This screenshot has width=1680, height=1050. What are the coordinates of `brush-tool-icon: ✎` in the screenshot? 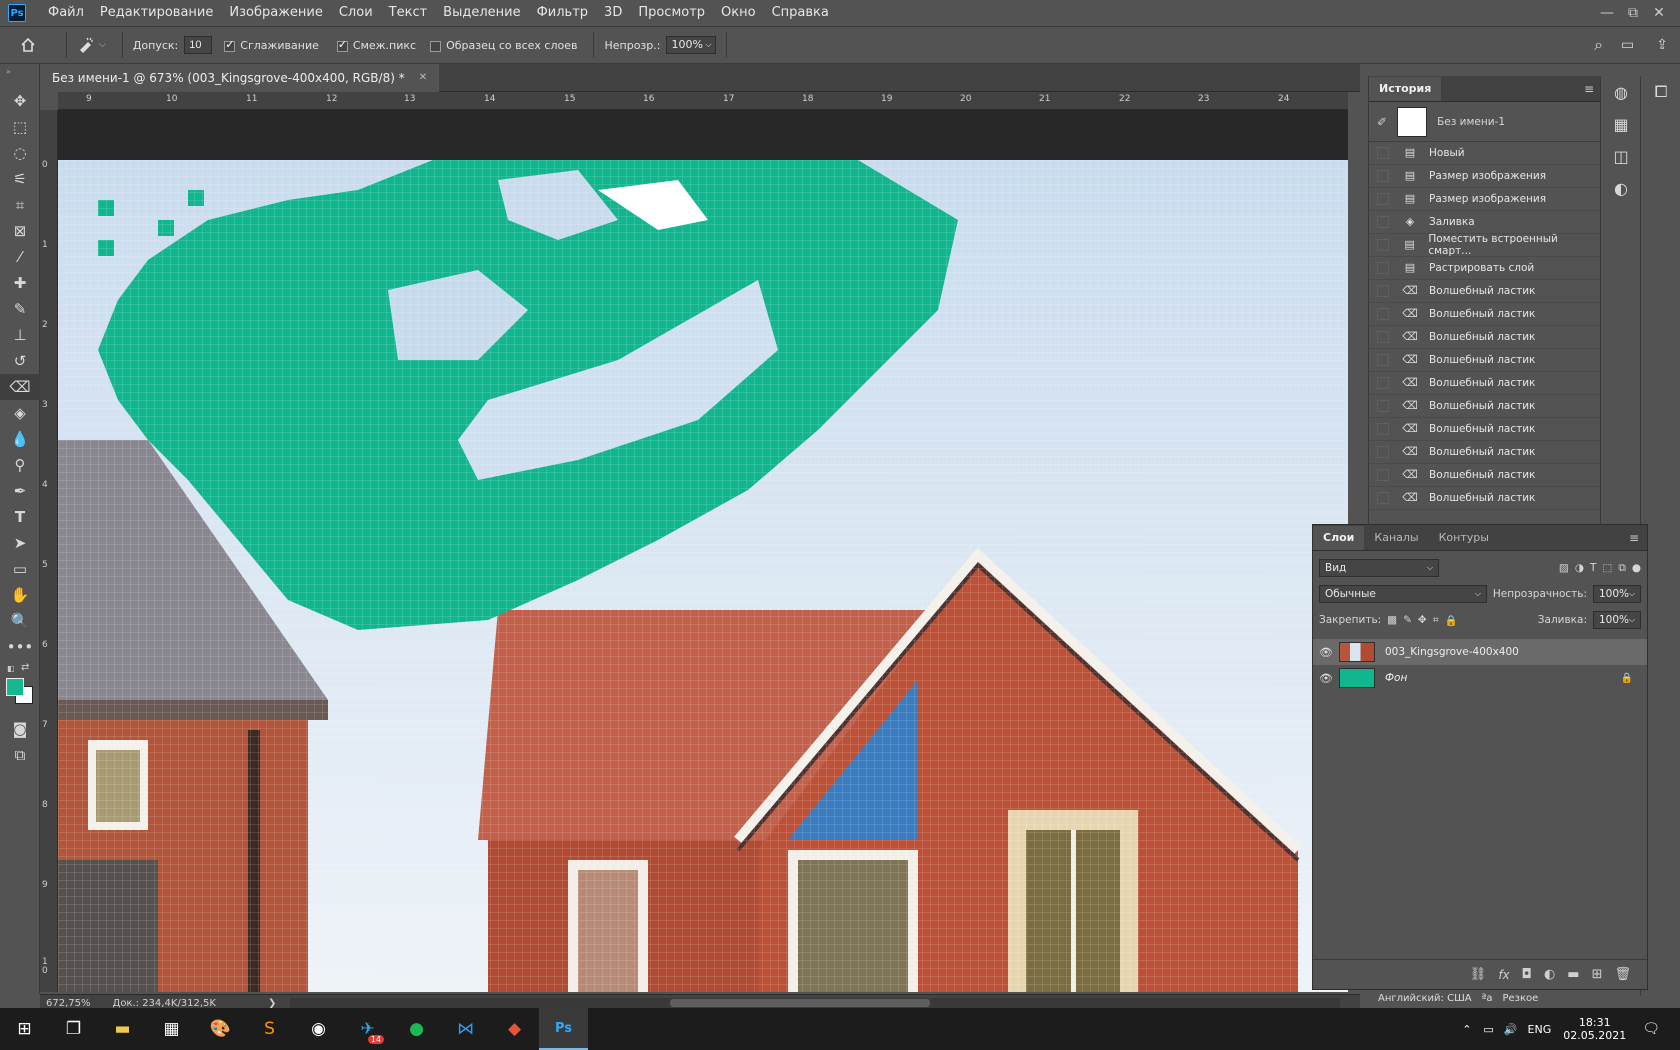 It's located at (20, 309).